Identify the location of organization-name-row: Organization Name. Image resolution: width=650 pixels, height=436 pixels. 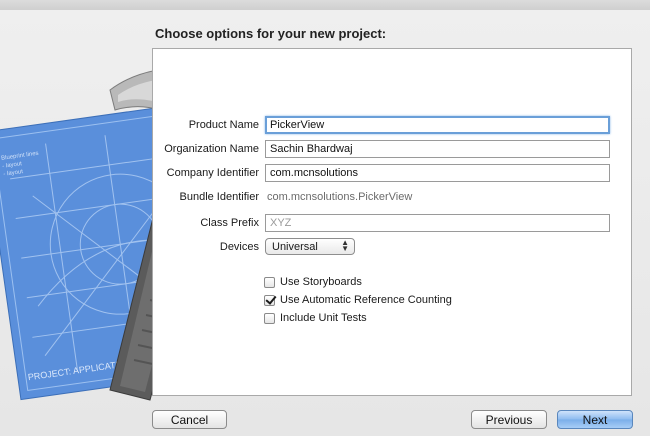
(392, 150).